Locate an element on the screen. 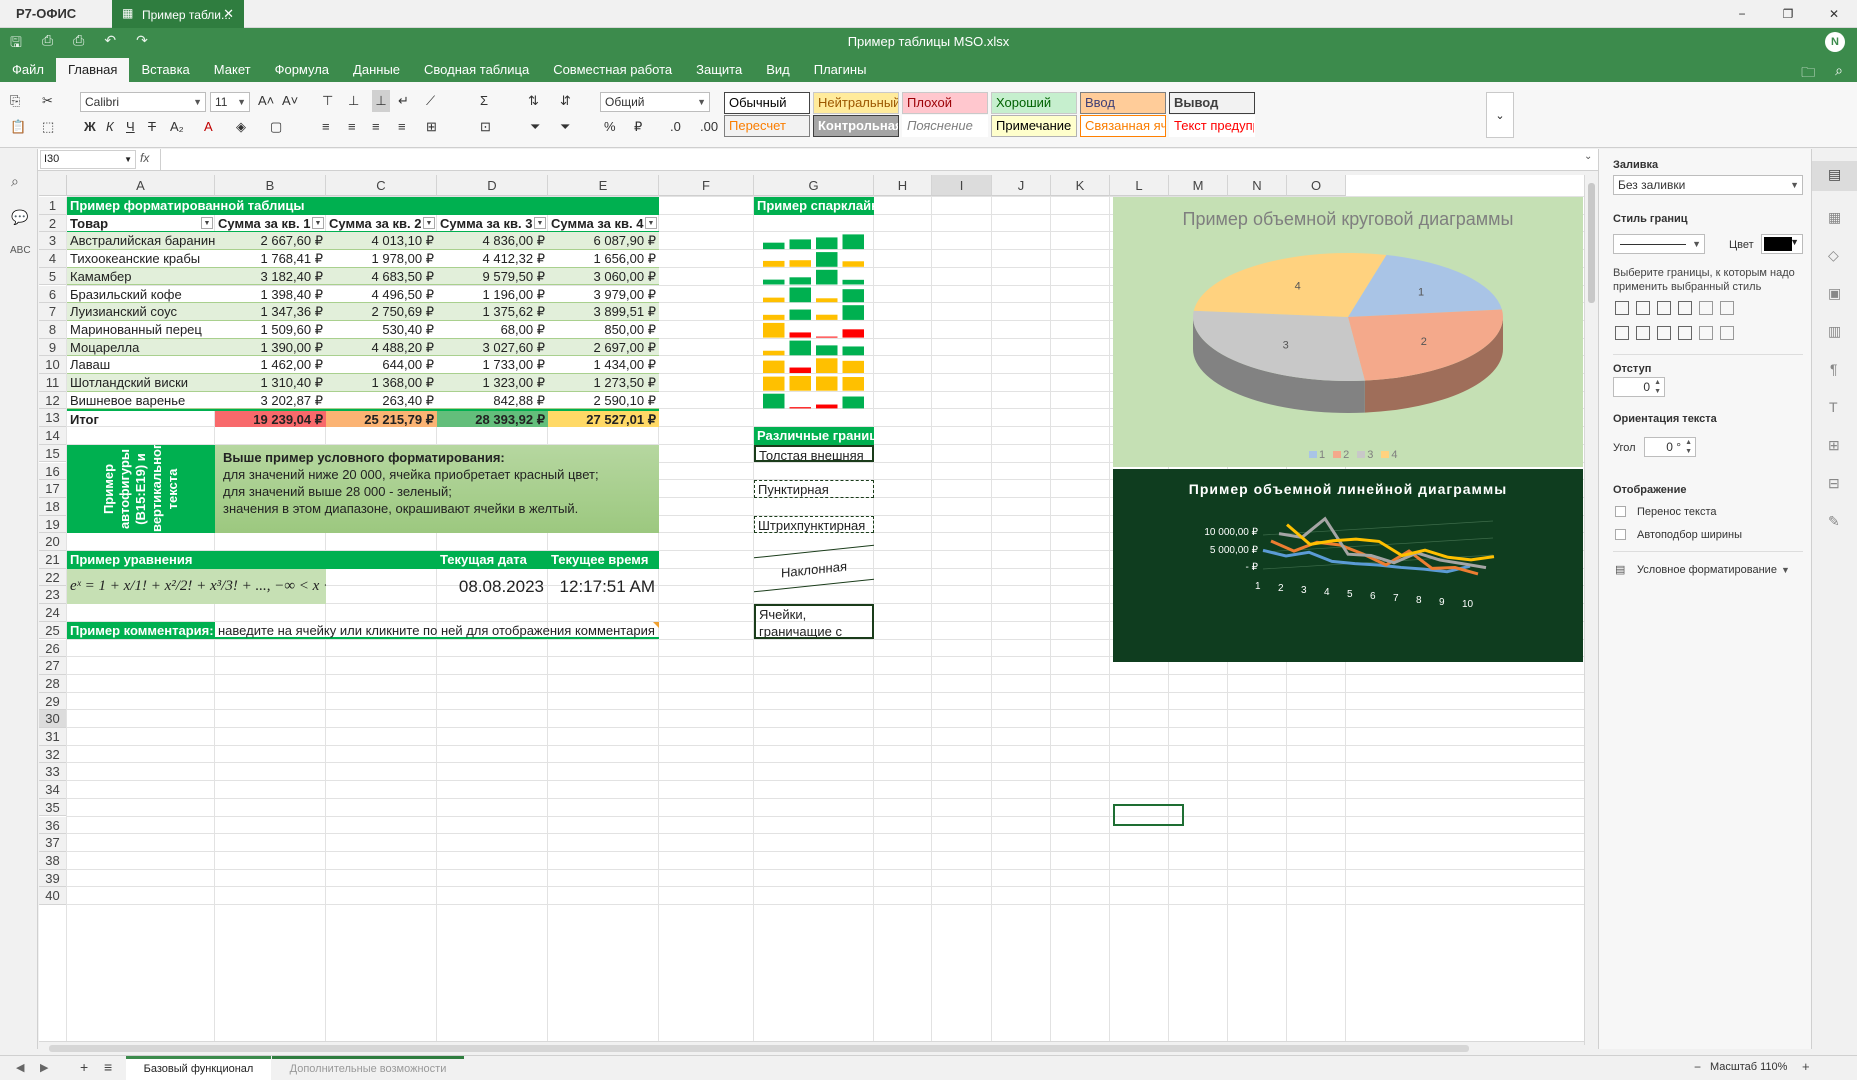 The image size is (1857, 1080). cell-style-item: Обычный is located at coordinates (767, 103).